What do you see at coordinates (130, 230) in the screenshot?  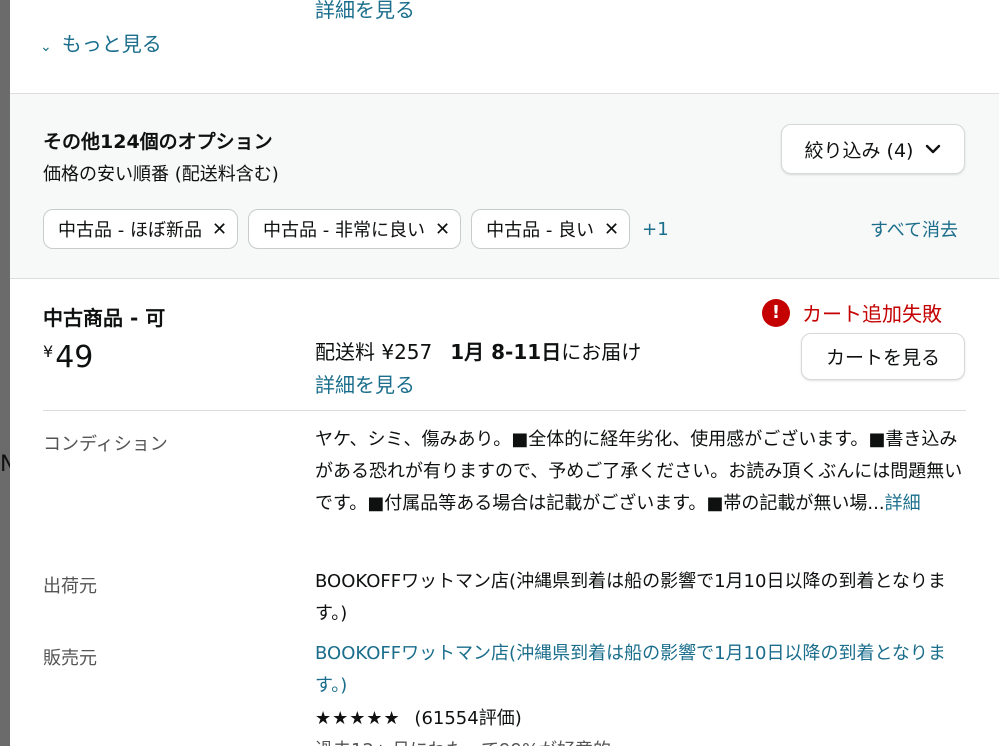 I see `chip-label: 中古品 - ほぼ新品` at bounding box center [130, 230].